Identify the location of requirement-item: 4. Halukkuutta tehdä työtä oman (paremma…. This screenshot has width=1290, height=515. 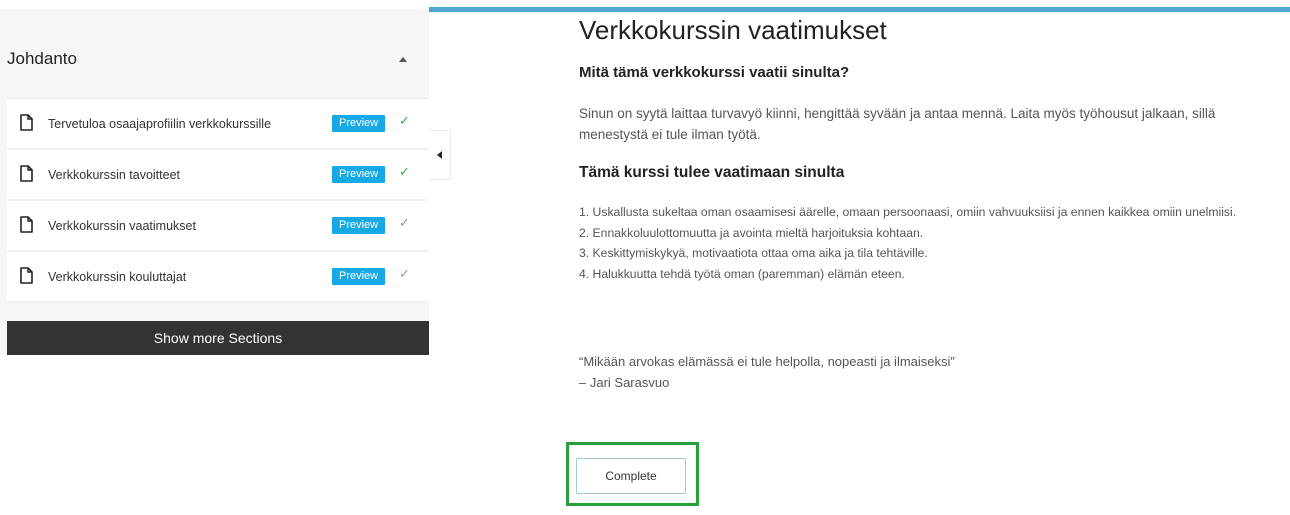
(742, 273).